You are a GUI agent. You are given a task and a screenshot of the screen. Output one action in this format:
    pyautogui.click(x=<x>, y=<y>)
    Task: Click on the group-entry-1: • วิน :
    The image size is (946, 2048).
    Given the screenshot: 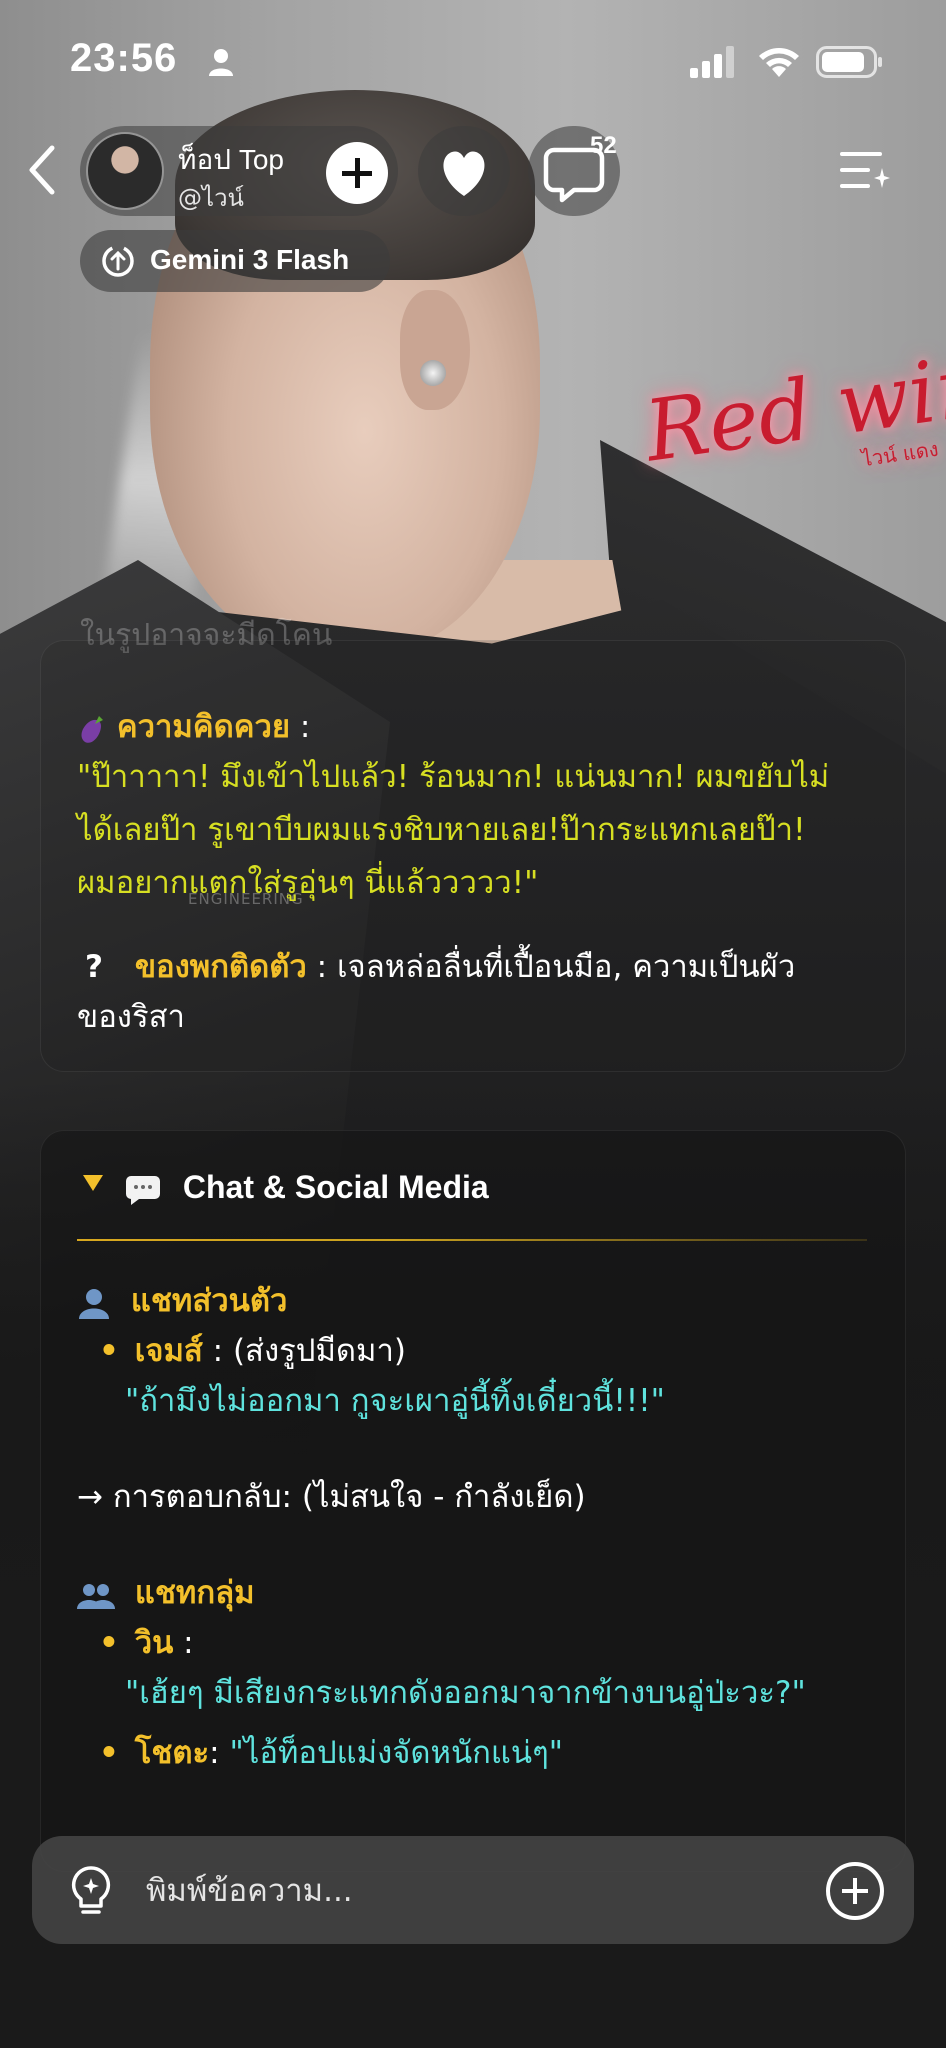 What is the action you would take?
    pyautogui.click(x=146, y=1642)
    